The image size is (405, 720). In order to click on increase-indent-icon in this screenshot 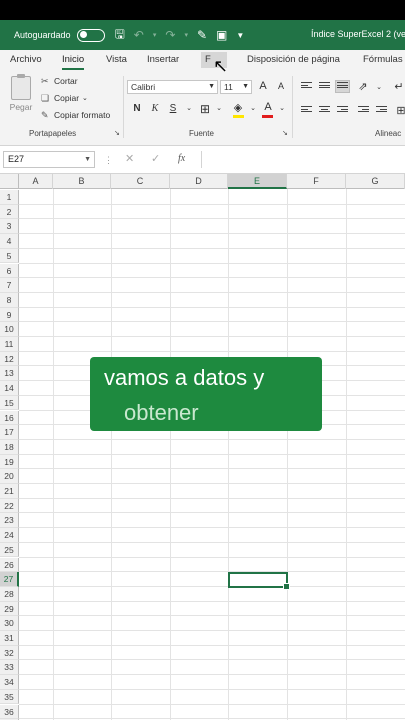, I will do `click(381, 110)`.